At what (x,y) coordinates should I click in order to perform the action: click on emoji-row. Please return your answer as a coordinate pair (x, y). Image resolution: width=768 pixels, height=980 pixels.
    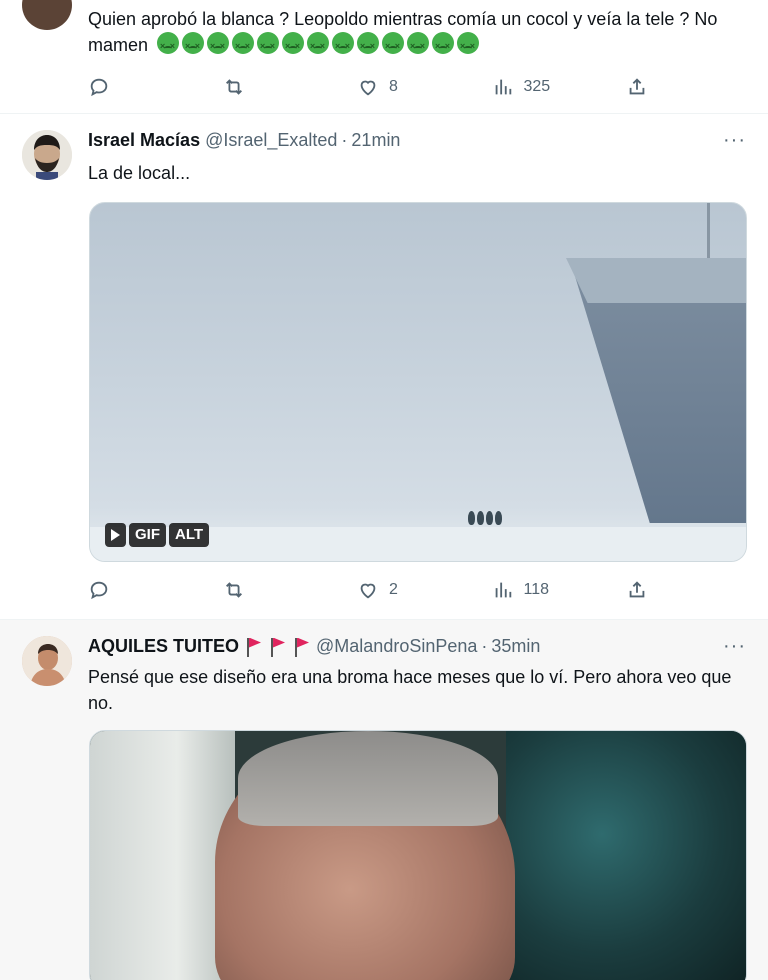
    Looking at the image, I should click on (318, 45).